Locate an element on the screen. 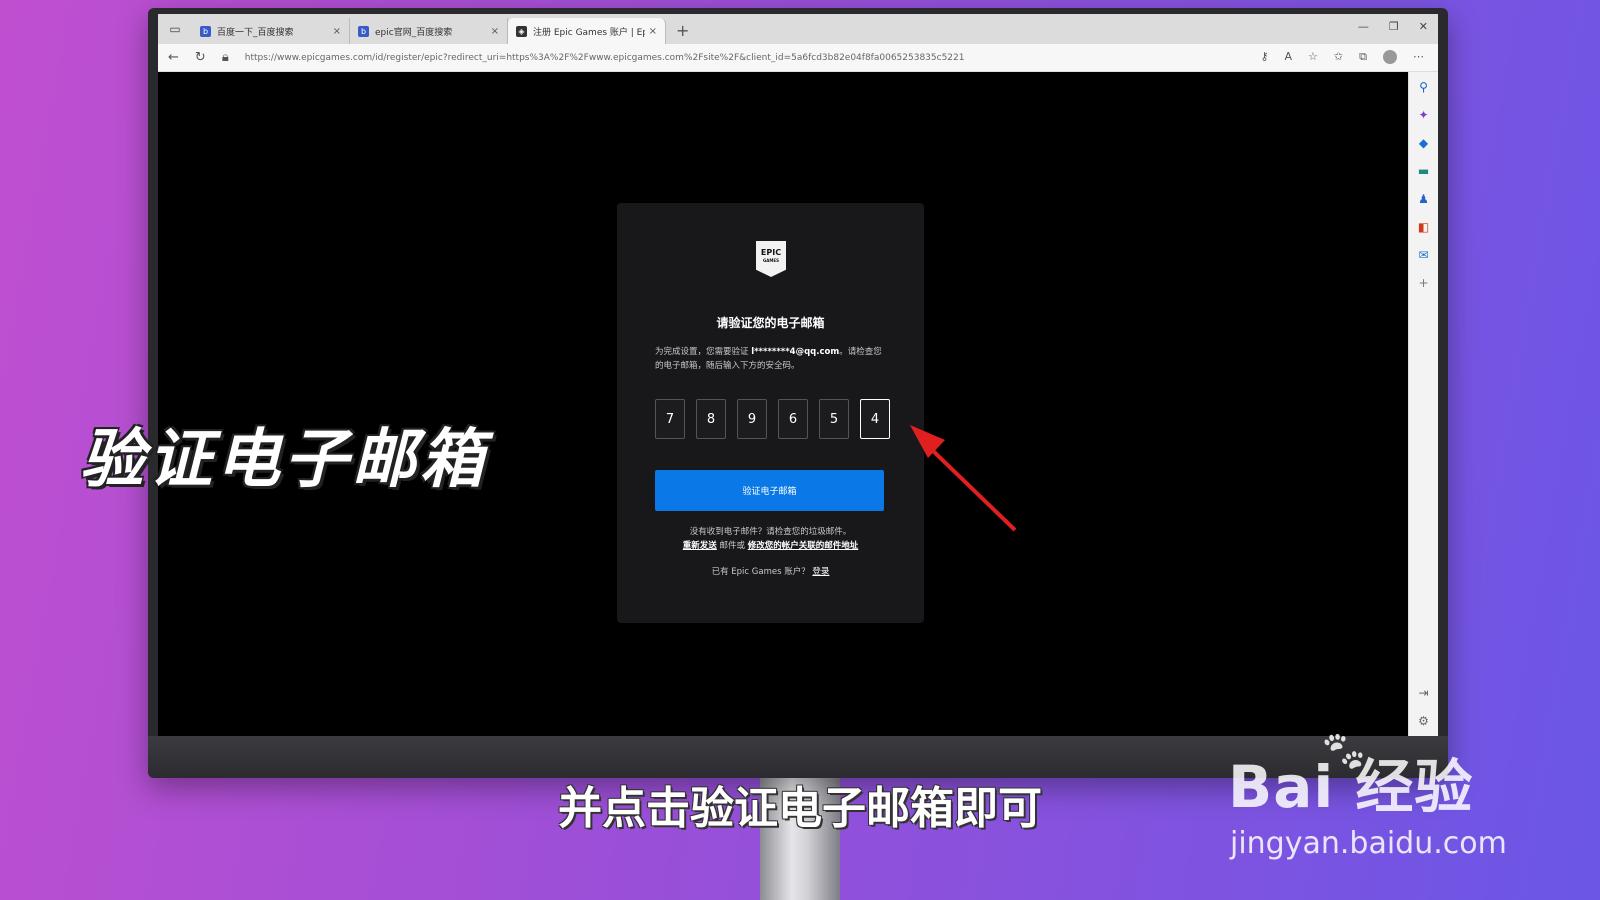 Image resolution: width=1600 pixels, height=900 pixels. tab-actions-icon: ▭ is located at coordinates (175, 29).